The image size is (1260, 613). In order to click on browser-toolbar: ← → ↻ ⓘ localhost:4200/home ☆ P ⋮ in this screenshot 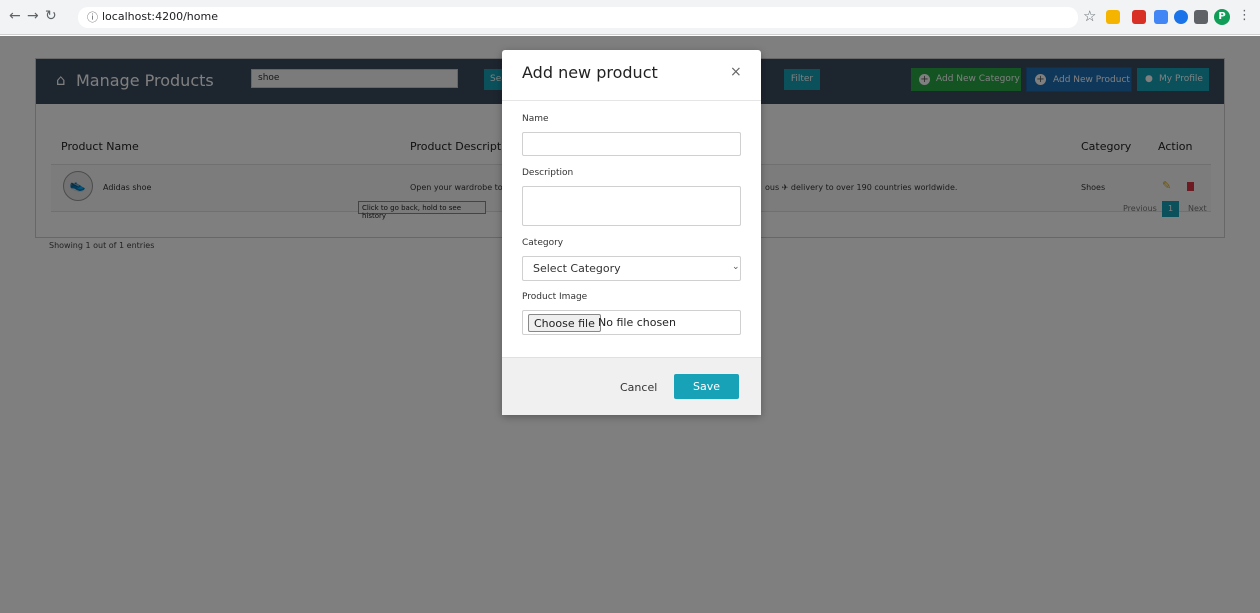, I will do `click(630, 17)`.